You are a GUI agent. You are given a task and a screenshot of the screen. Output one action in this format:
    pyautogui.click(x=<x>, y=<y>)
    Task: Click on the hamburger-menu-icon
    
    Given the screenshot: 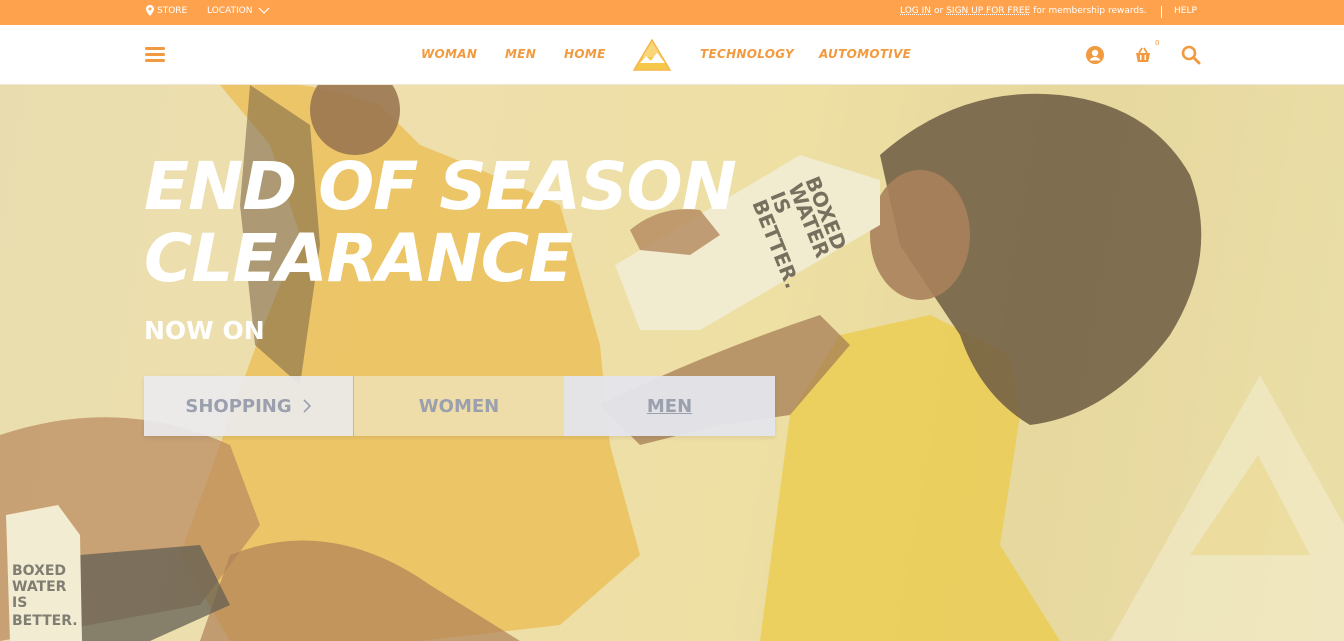 What is the action you would take?
    pyautogui.click(x=155, y=55)
    